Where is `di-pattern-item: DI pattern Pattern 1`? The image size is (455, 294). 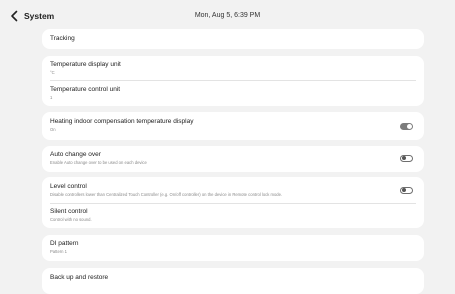 di-pattern-item: DI pattern Pattern 1 is located at coordinates (233, 248).